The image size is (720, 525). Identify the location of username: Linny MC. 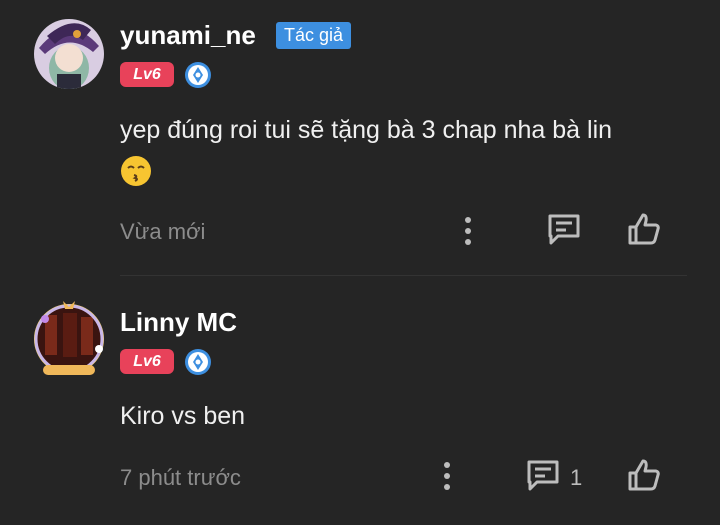
(178, 322).